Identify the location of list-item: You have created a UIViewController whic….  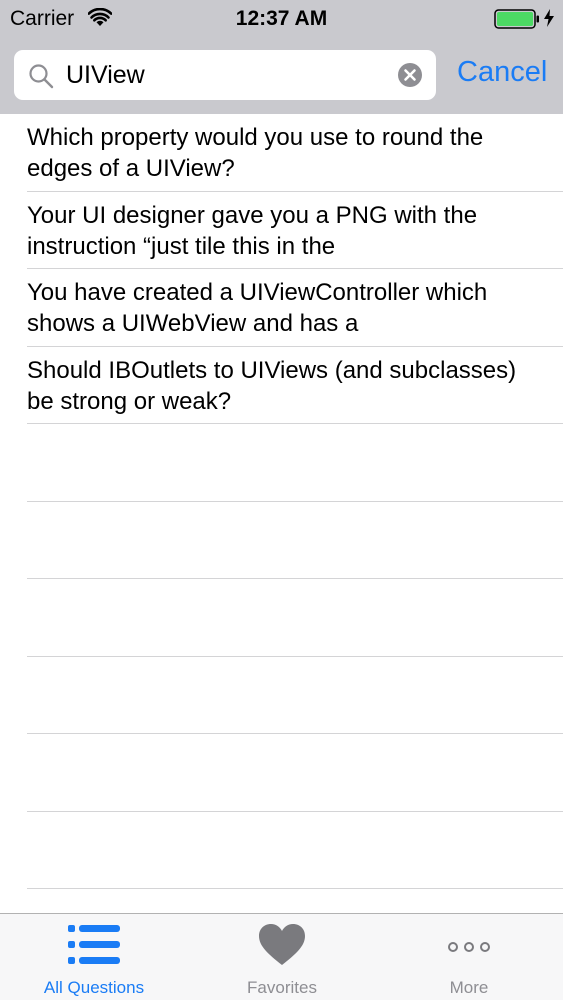
(281, 308).